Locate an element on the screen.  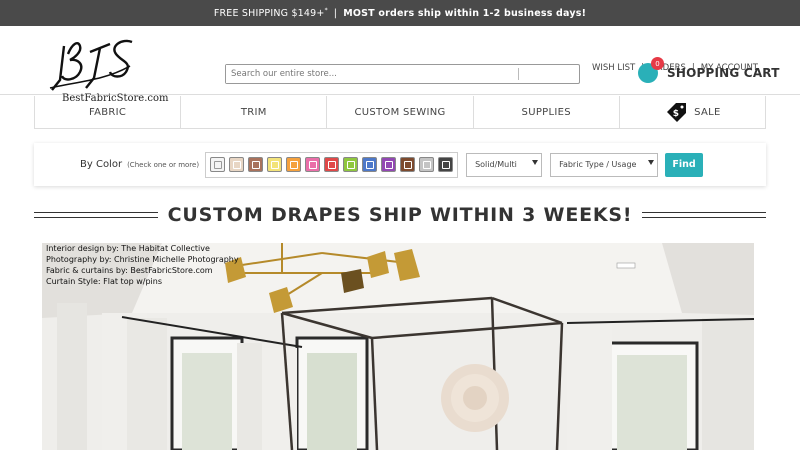
logo-icon is located at coordinates (101, 62).